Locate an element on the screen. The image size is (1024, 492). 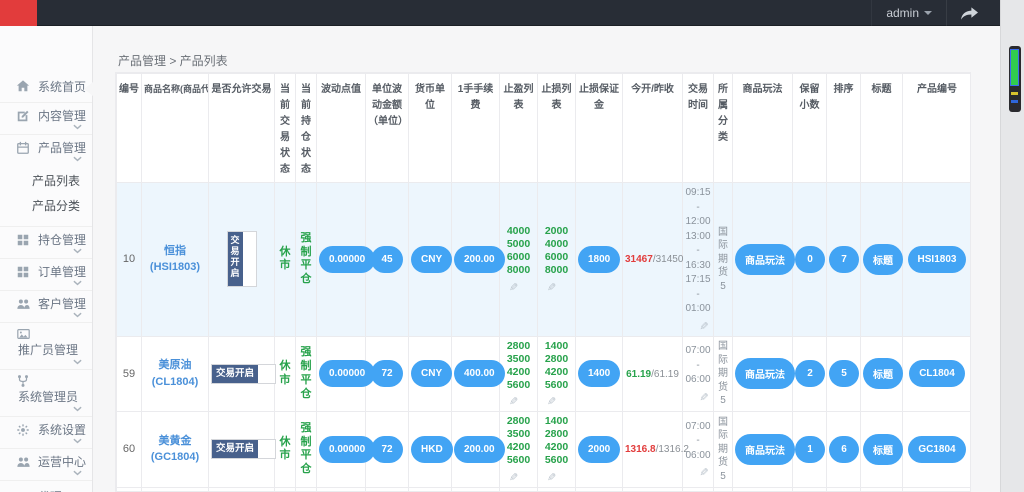
product-link: 美原油 (CL1804) is located at coordinates (175, 373).